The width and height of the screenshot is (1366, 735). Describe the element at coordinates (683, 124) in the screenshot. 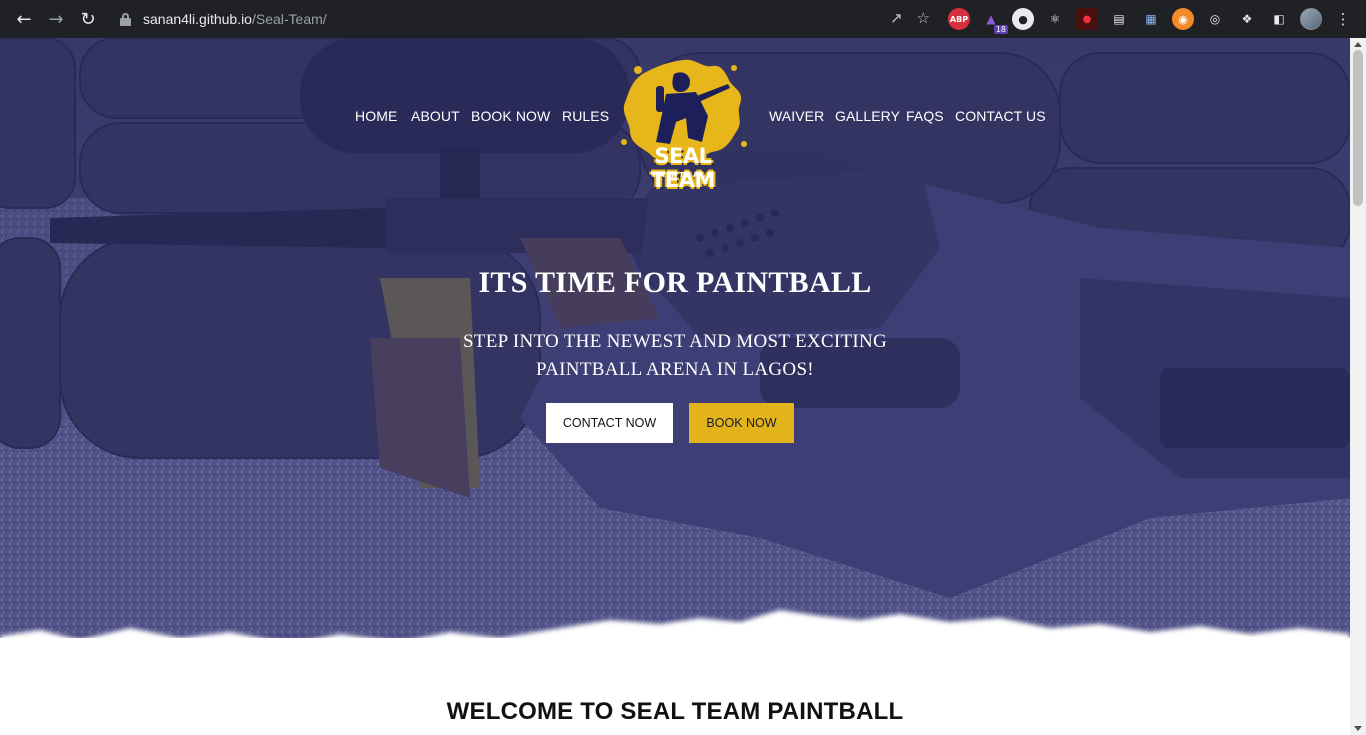

I see `seal-team-logo: SEAL TEAM PAINTBALL` at that location.